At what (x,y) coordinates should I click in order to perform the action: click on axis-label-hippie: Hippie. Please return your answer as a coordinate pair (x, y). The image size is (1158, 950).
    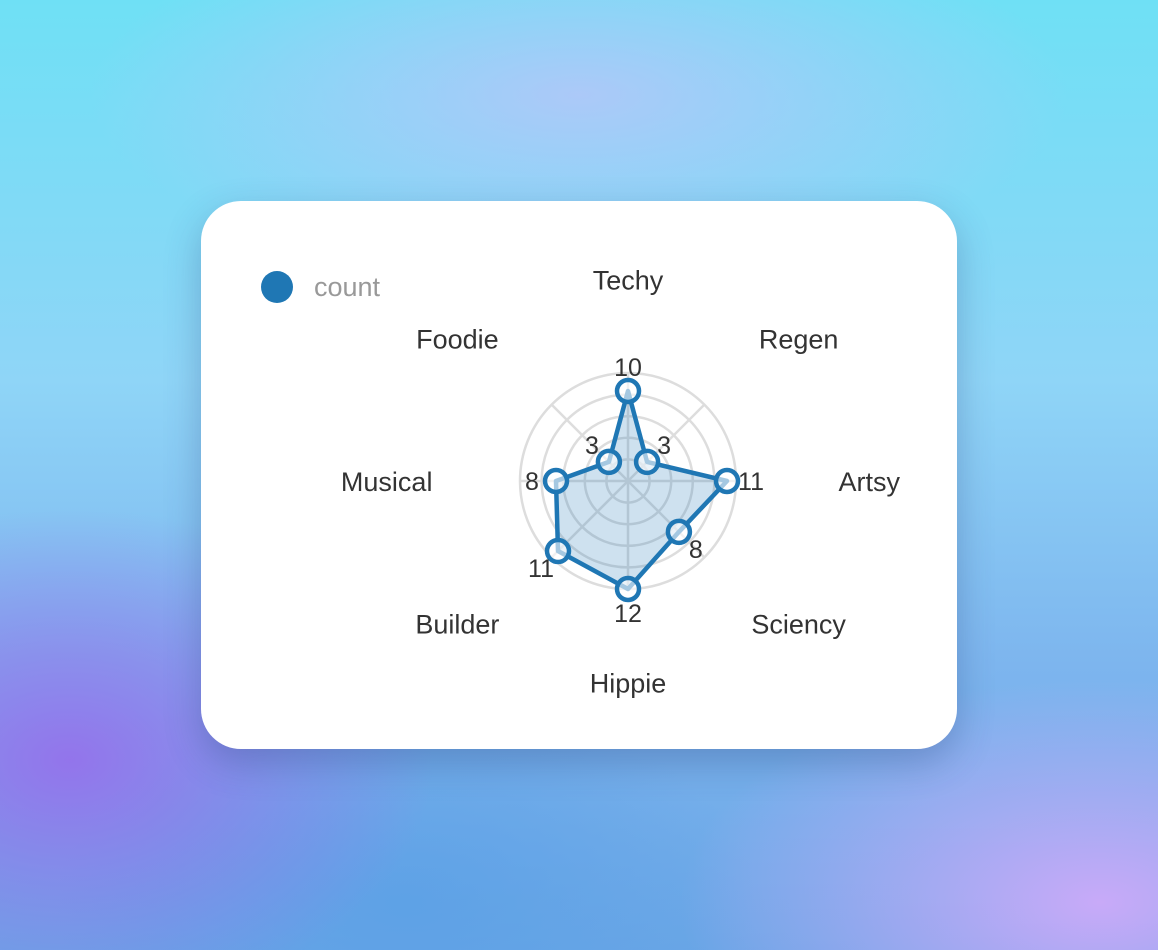
    Looking at the image, I should click on (628, 683).